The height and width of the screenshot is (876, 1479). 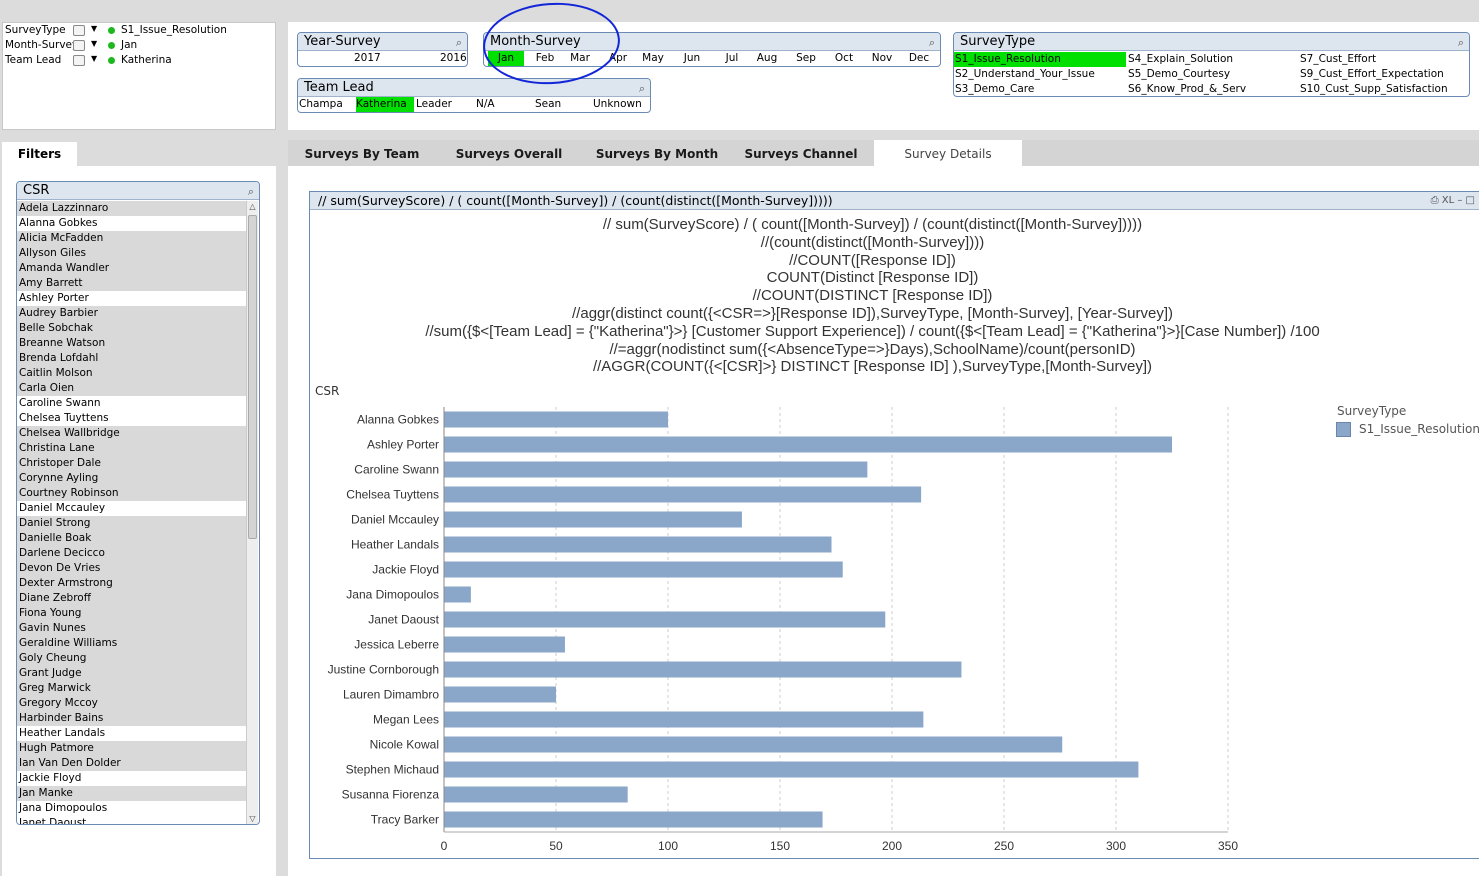 What do you see at coordinates (132, 433) in the screenshot?
I see `csr-list-item: Chelsea Wallbridge` at bounding box center [132, 433].